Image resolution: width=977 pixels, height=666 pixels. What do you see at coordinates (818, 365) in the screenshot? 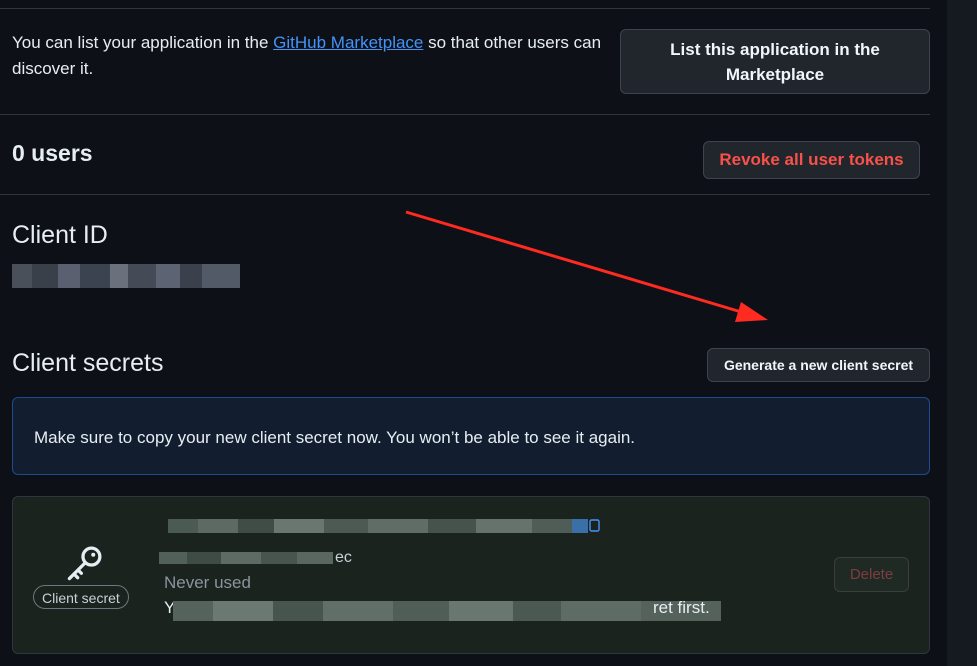
I see `generate-client-secret-button: Generate a new client secret` at bounding box center [818, 365].